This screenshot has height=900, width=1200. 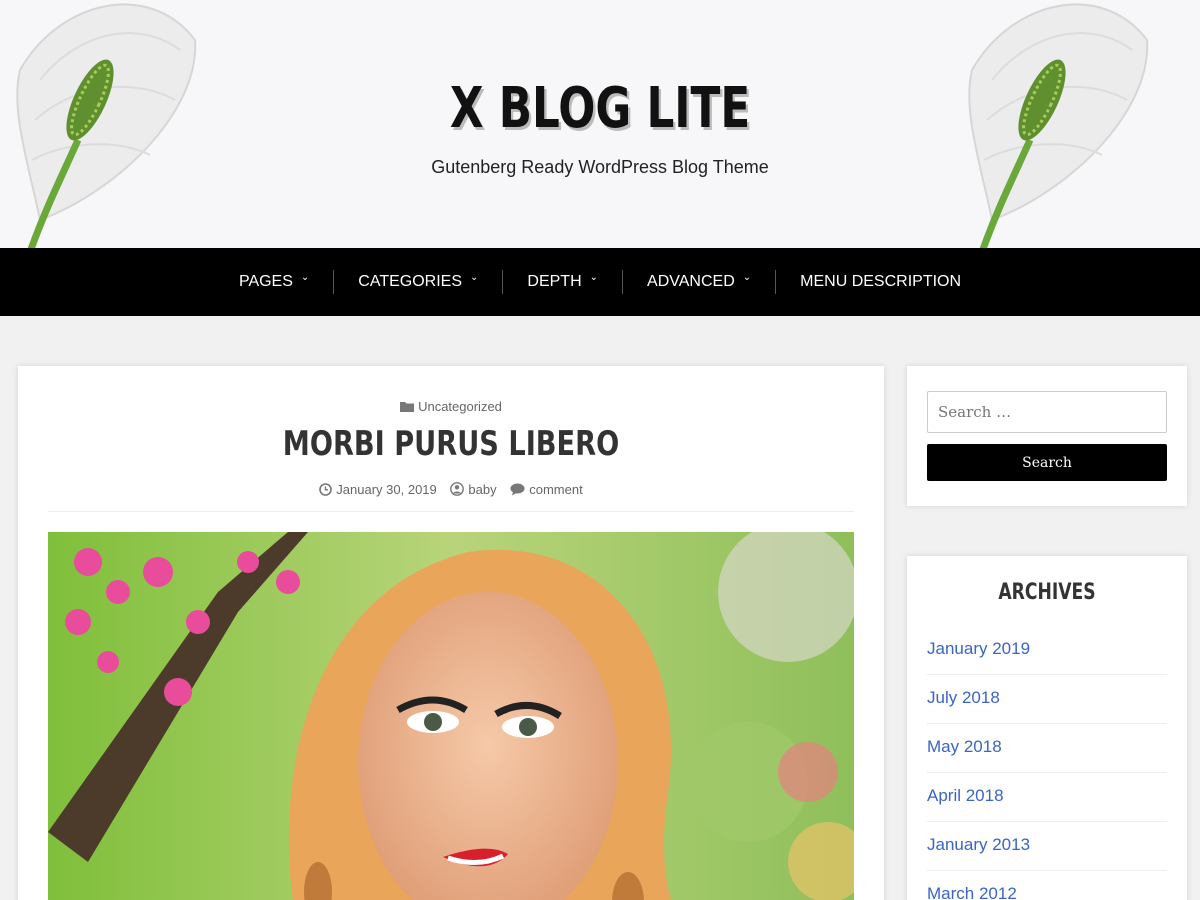 What do you see at coordinates (1047, 846) in the screenshot?
I see `list-item: January 2013` at bounding box center [1047, 846].